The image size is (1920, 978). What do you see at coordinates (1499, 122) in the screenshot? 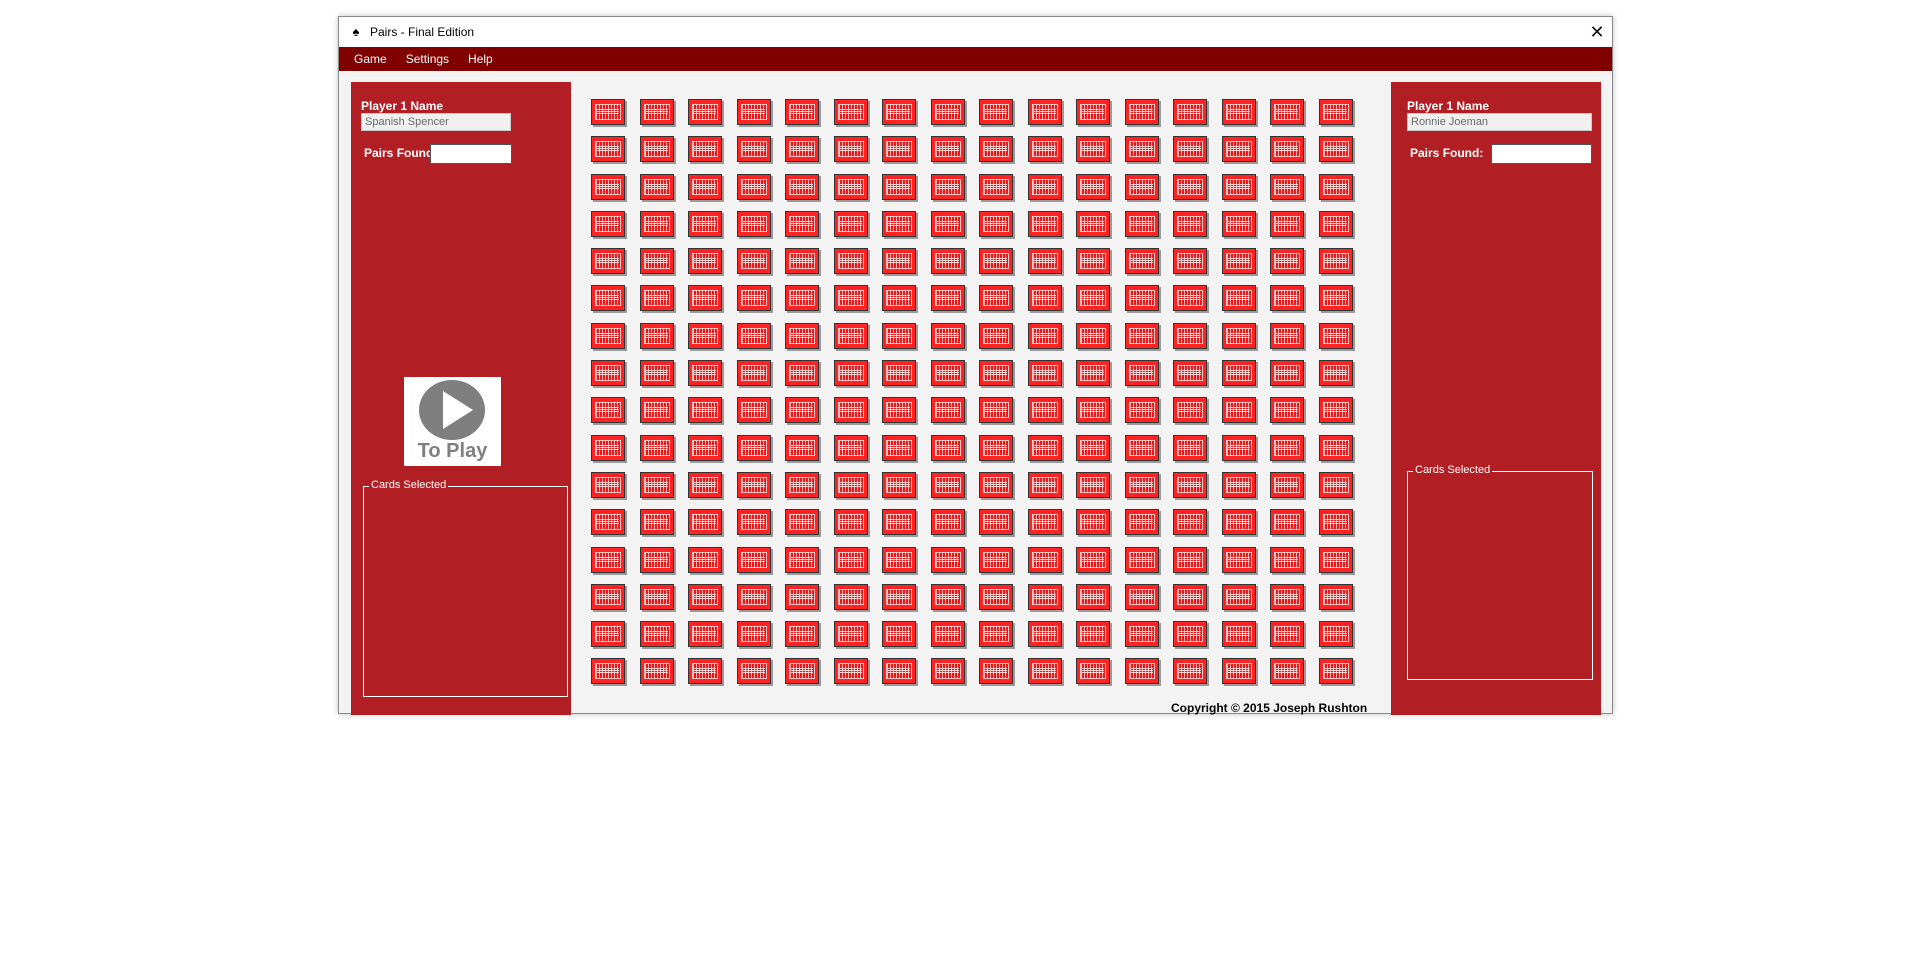
I see `right-player-name-input` at bounding box center [1499, 122].